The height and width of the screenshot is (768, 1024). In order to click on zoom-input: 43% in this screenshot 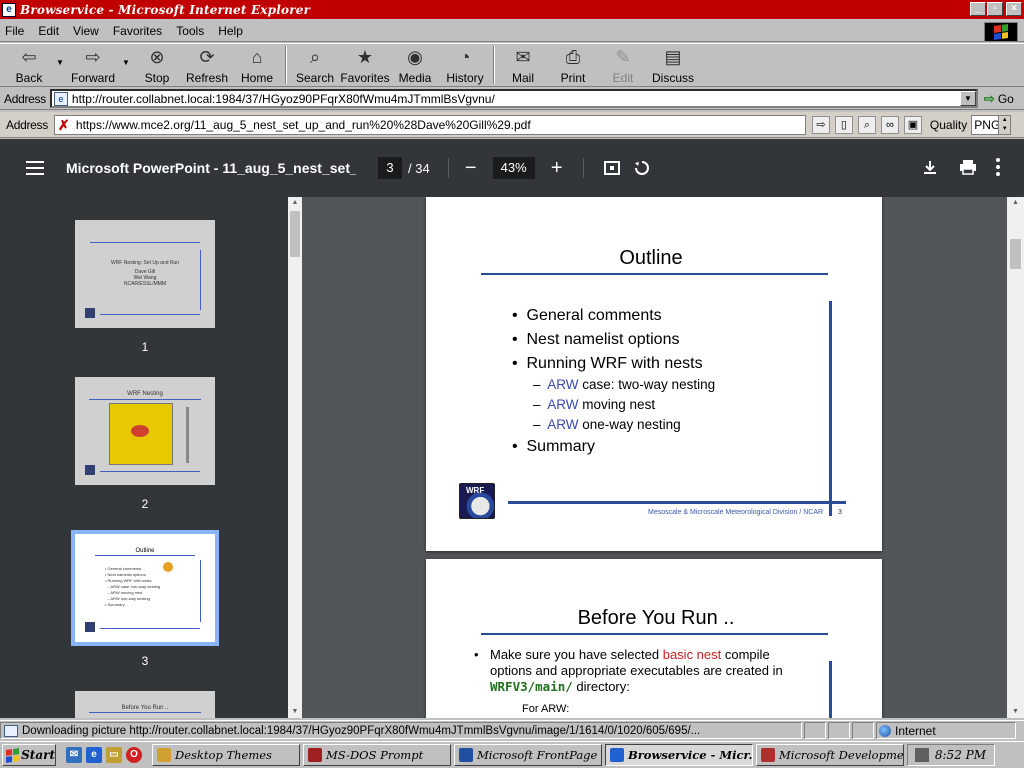, I will do `click(513, 168)`.